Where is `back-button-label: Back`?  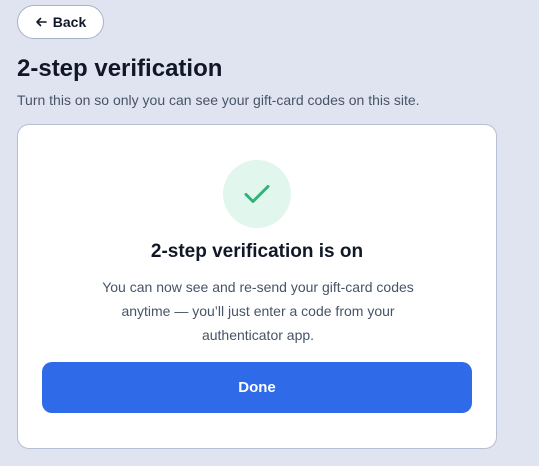
back-button-label: Back is located at coordinates (69, 22).